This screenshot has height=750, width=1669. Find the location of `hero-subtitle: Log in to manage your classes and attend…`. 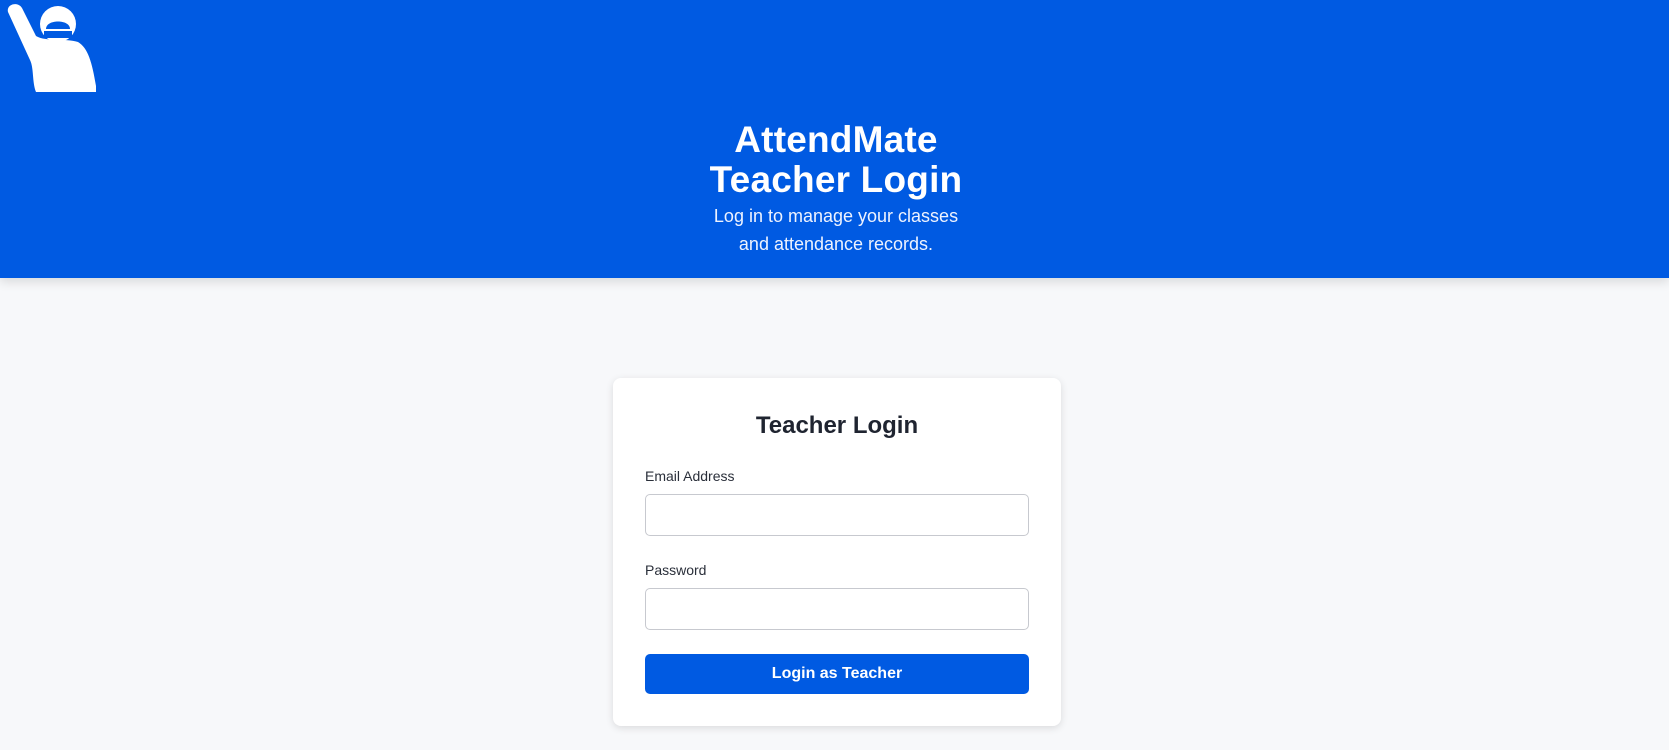

hero-subtitle: Log in to manage your classes and attend… is located at coordinates (836, 230).